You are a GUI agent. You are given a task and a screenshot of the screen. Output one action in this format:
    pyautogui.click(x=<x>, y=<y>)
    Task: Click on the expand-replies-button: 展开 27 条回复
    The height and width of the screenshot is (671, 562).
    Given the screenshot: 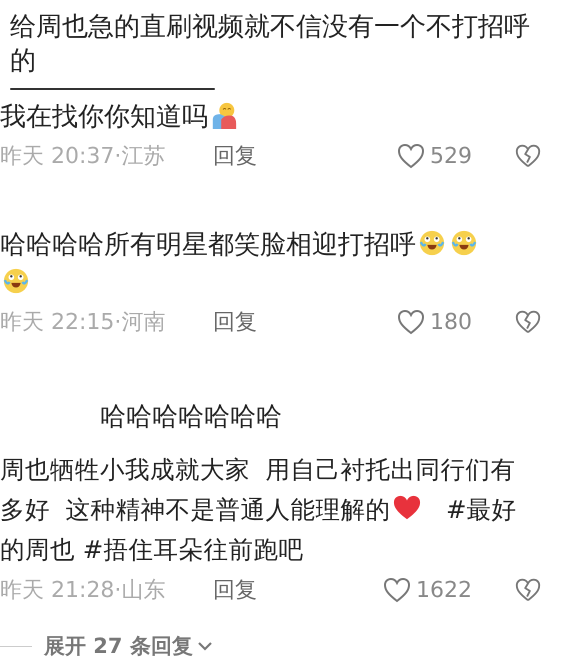 What is the action you would take?
    pyautogui.click(x=128, y=646)
    